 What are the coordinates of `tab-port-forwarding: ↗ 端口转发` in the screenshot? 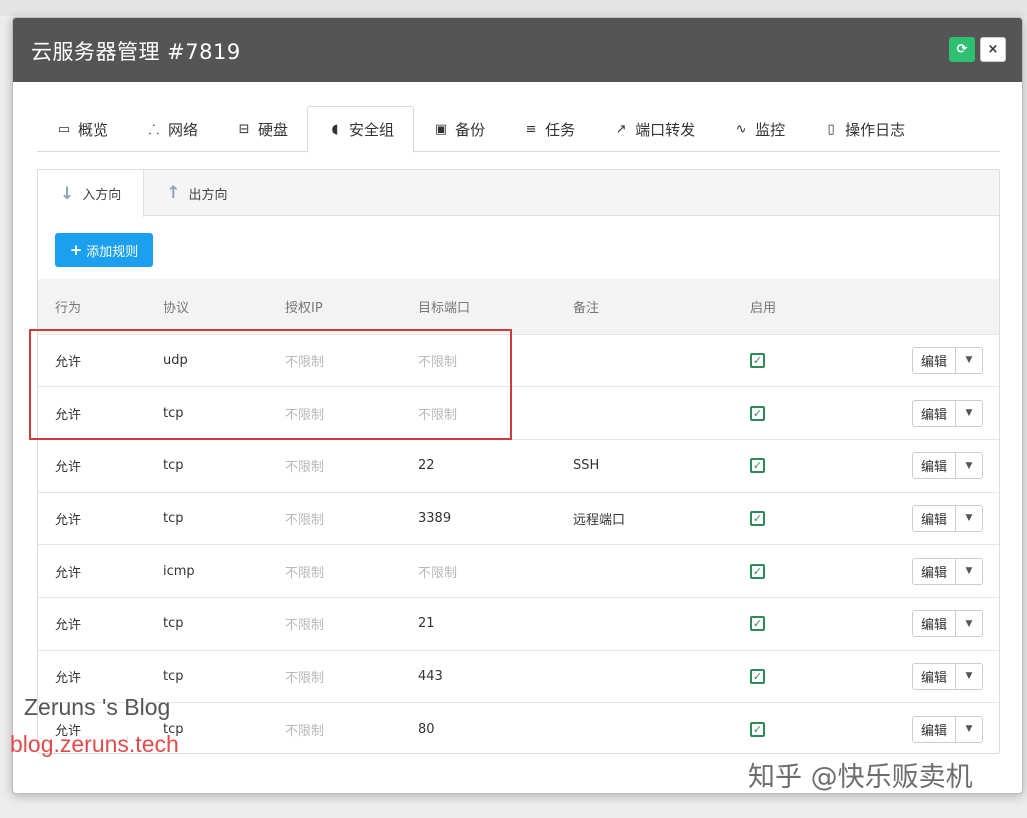 It's located at (654, 129).